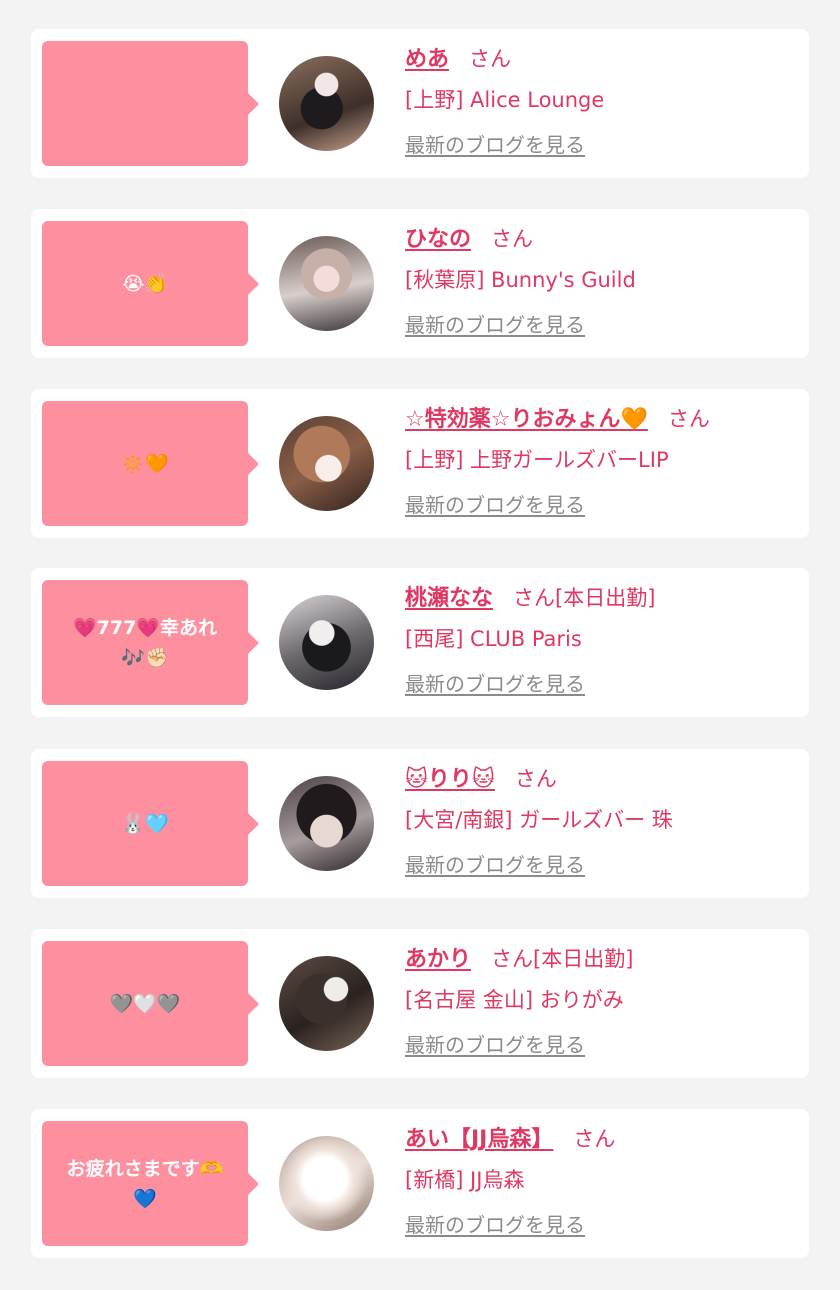  What do you see at coordinates (438, 959) in the screenshot?
I see `profile-name-link: あかり` at bounding box center [438, 959].